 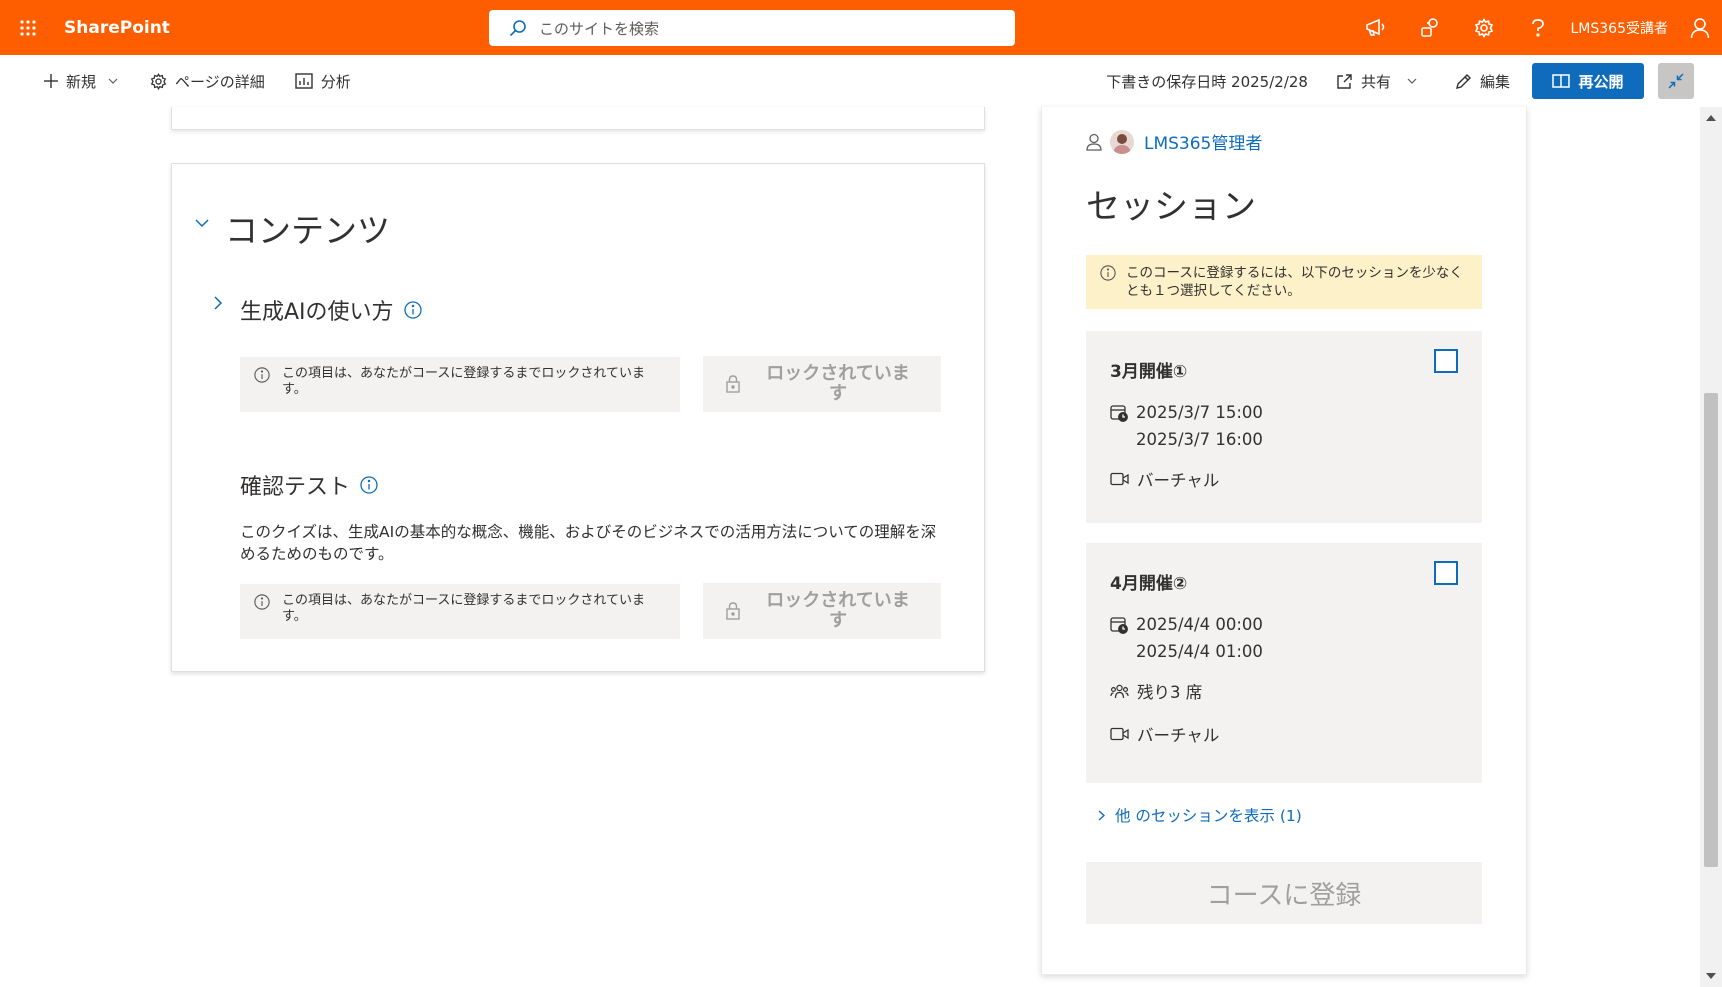 I want to click on gear-icon, so click(x=158, y=81).